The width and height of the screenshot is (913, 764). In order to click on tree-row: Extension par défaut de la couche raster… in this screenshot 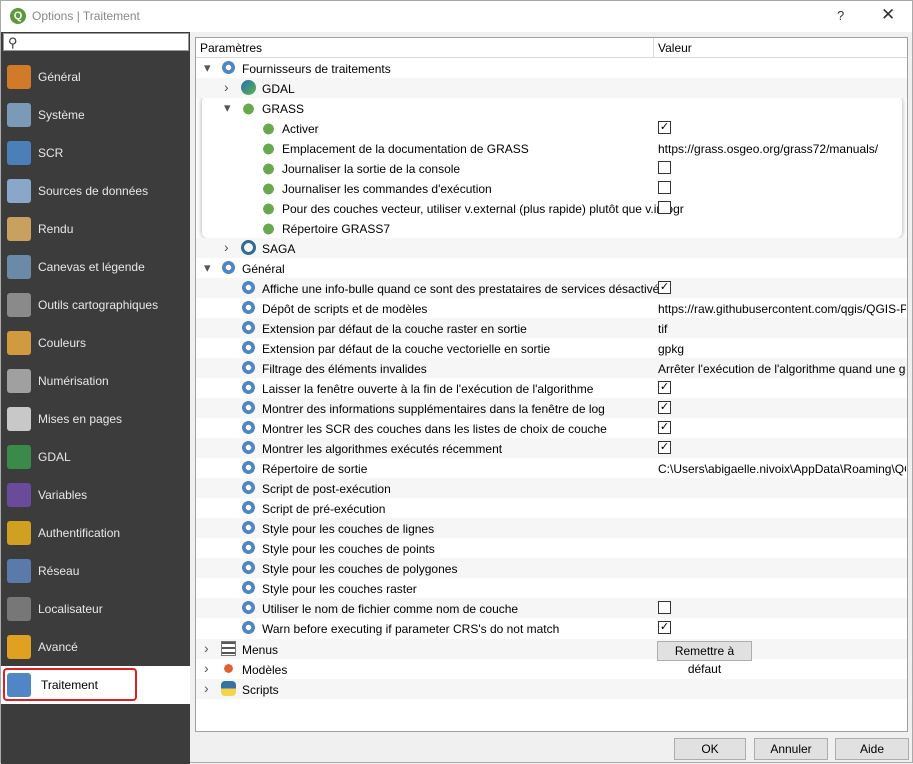, I will do `click(551, 328)`.